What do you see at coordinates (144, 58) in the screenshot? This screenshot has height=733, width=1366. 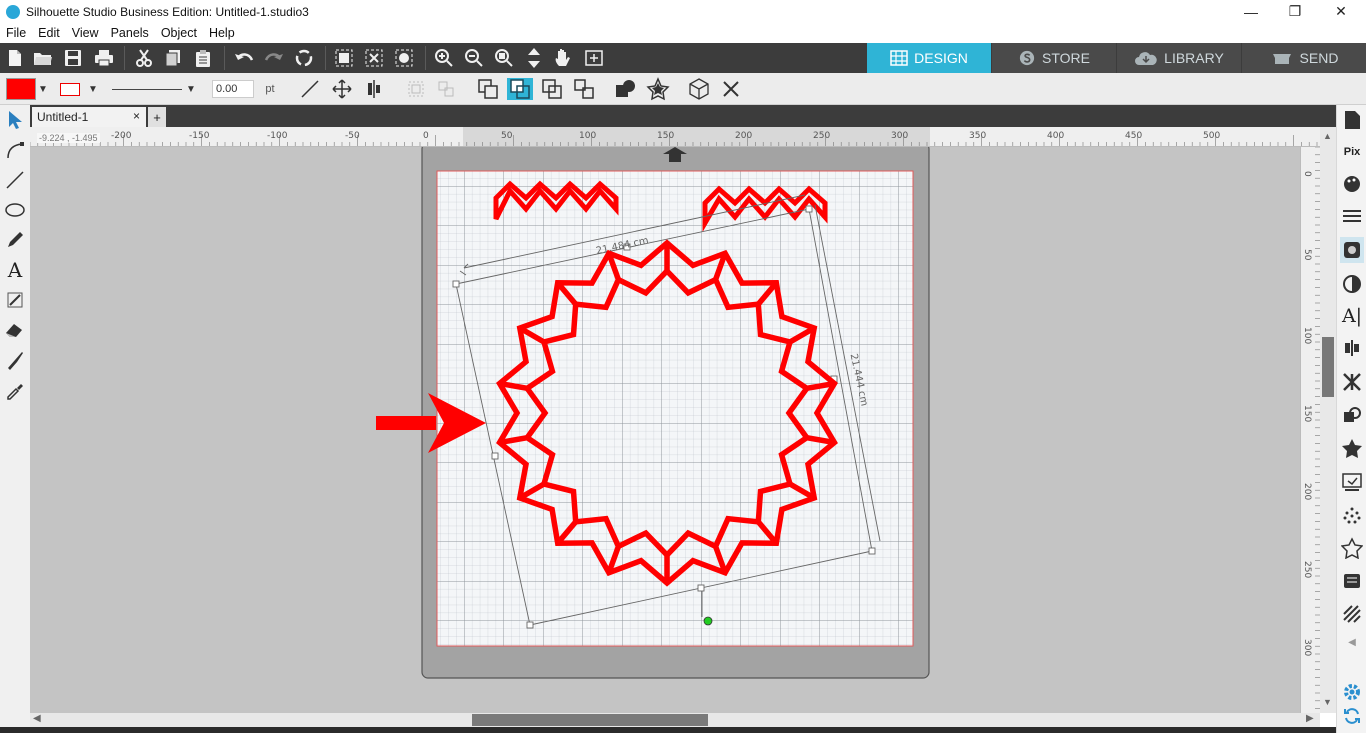 I see `cut-icon` at bounding box center [144, 58].